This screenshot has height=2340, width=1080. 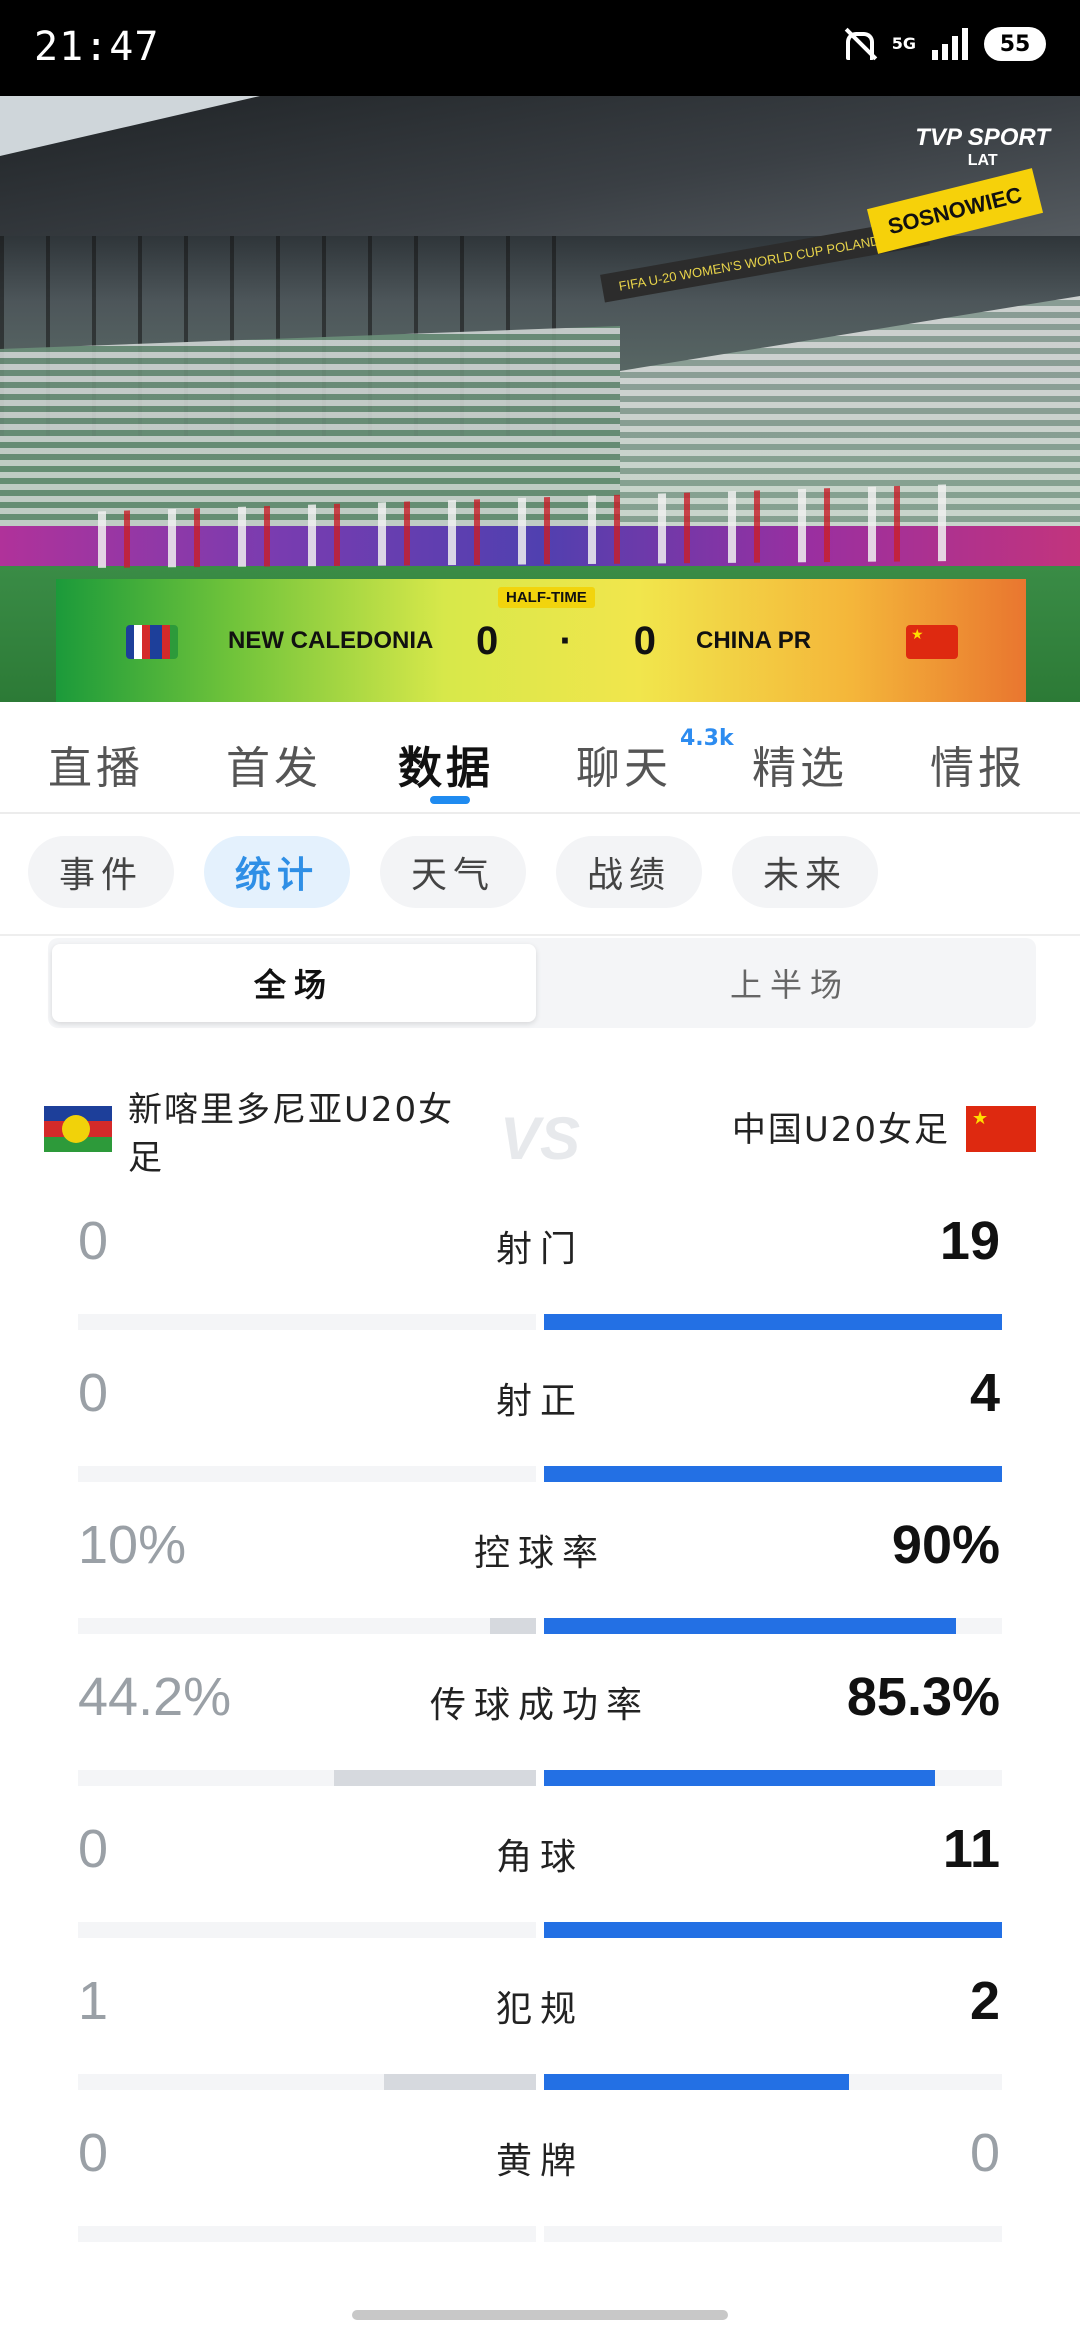 What do you see at coordinates (624, 764) in the screenshot?
I see `tab-chat: 聊天` at bounding box center [624, 764].